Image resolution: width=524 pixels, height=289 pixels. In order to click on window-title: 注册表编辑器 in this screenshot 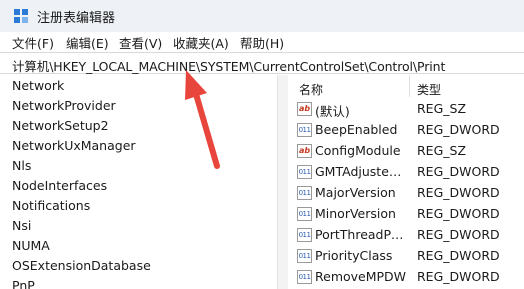, I will do `click(76, 18)`.